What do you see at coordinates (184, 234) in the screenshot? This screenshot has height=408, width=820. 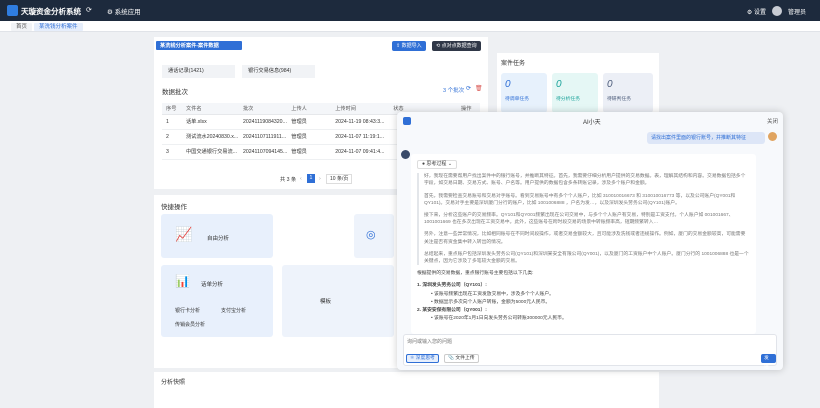 I see `chart-icon: 📈` at bounding box center [184, 234].